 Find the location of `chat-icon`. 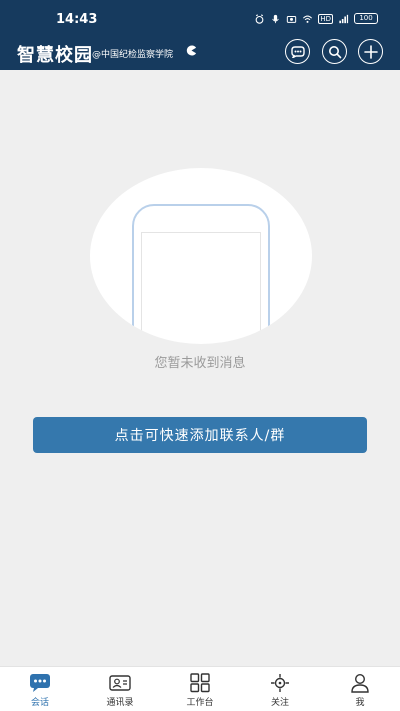

chat-icon is located at coordinates (40, 683).